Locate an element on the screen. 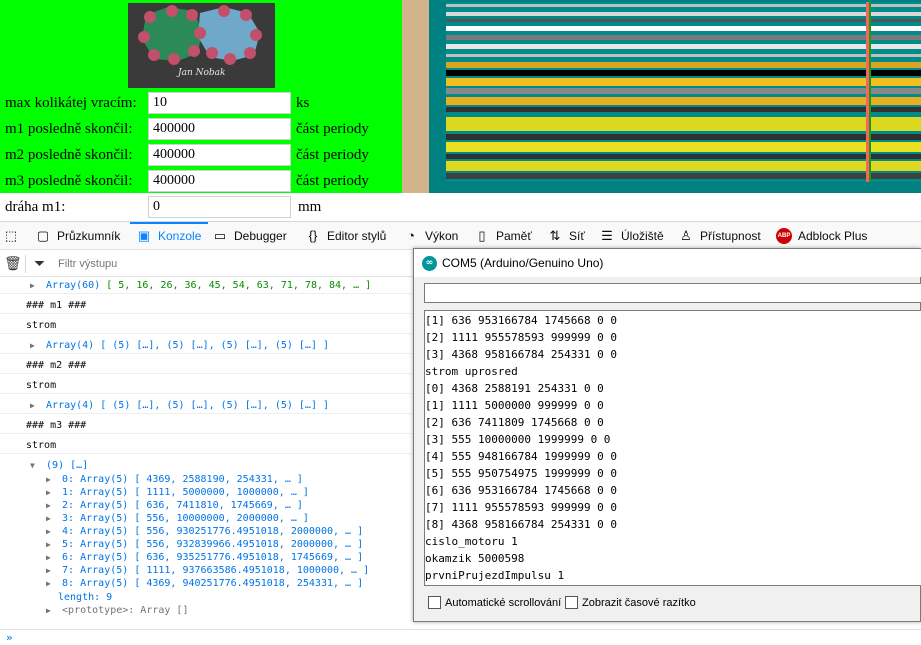 Image resolution: width=921 pixels, height=645 pixels. clear-console-icon: 🗑 is located at coordinates (13, 264).